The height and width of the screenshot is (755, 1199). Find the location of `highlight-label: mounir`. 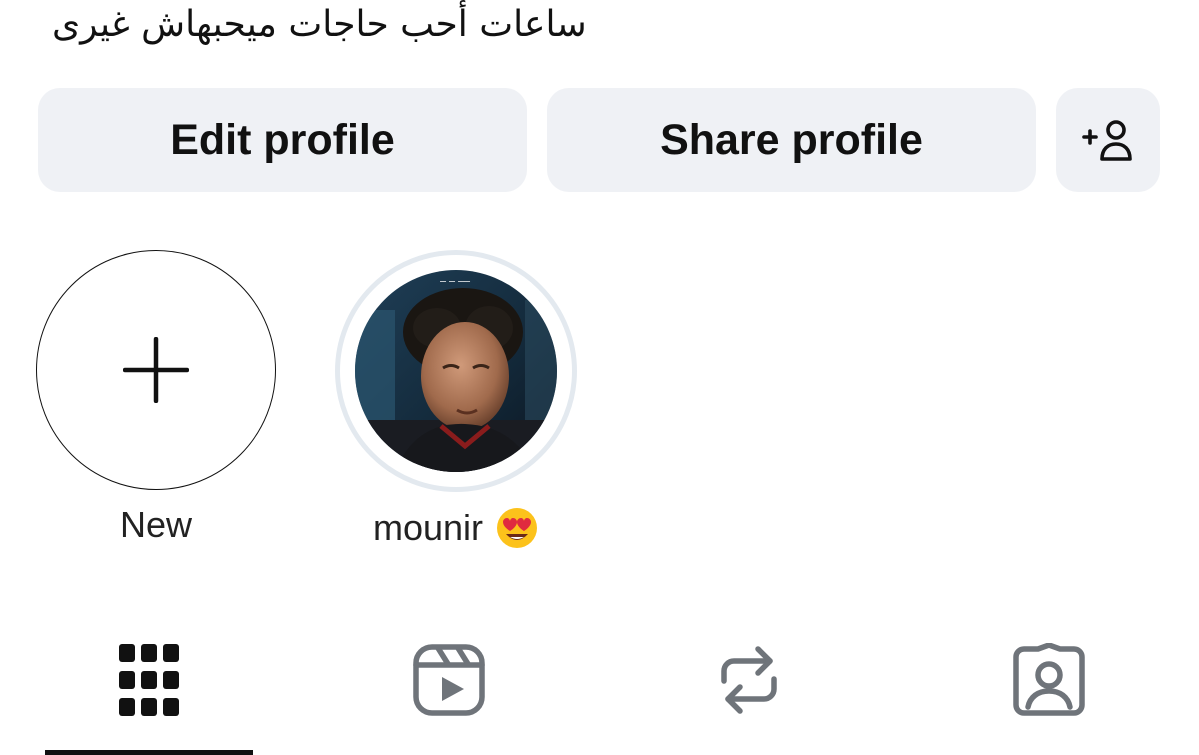

highlight-label: mounir is located at coordinates (456, 528).